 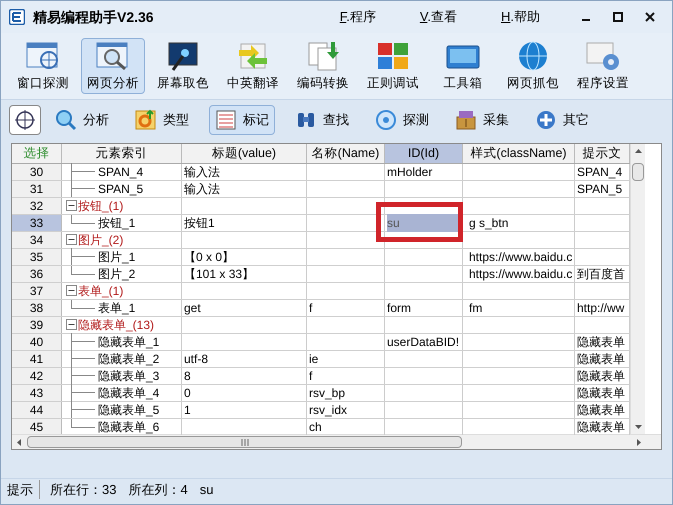 What do you see at coordinates (488, 223) in the screenshot?
I see `table-cell-text: g s_btn` at bounding box center [488, 223].